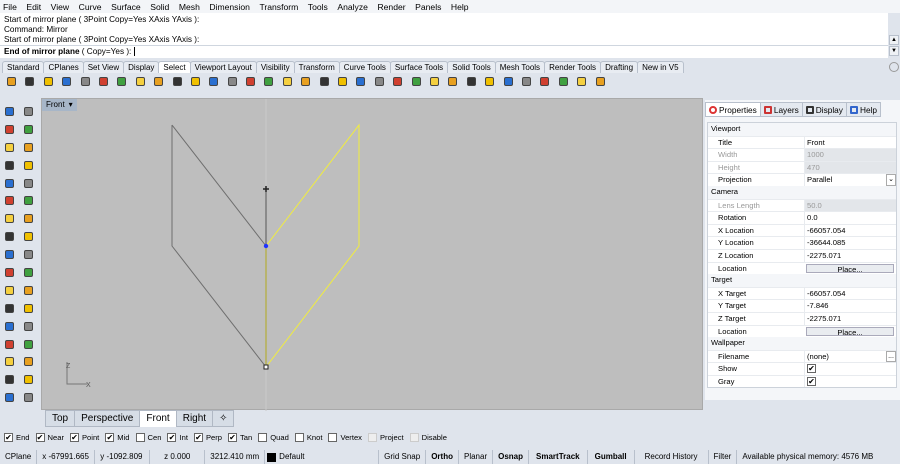 This screenshot has width=900, height=464. I want to click on circle-icon, so click(9, 147).